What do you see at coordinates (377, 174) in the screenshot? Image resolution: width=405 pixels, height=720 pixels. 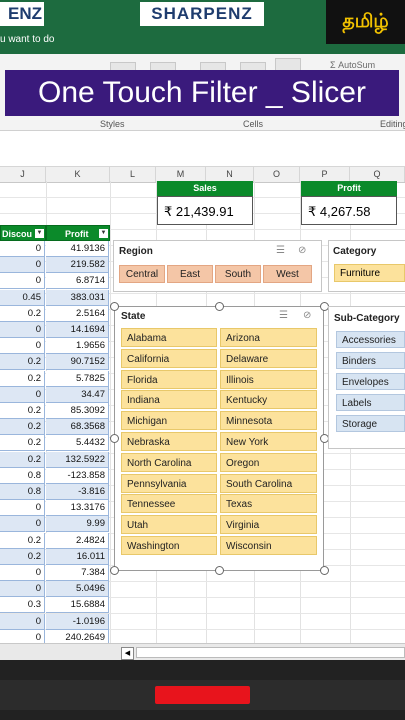 I see `column-header: Q` at bounding box center [377, 174].